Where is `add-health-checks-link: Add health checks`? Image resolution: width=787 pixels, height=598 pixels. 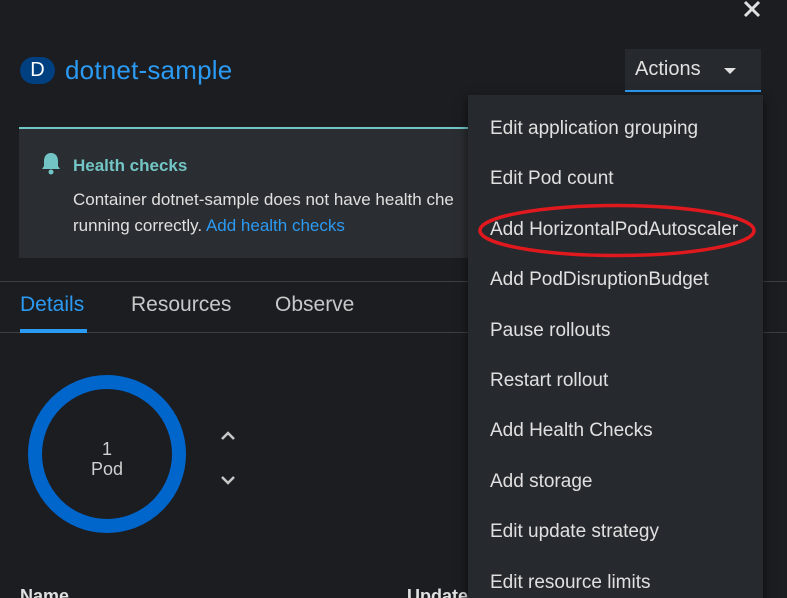 add-health-checks-link: Add health checks is located at coordinates (275, 225).